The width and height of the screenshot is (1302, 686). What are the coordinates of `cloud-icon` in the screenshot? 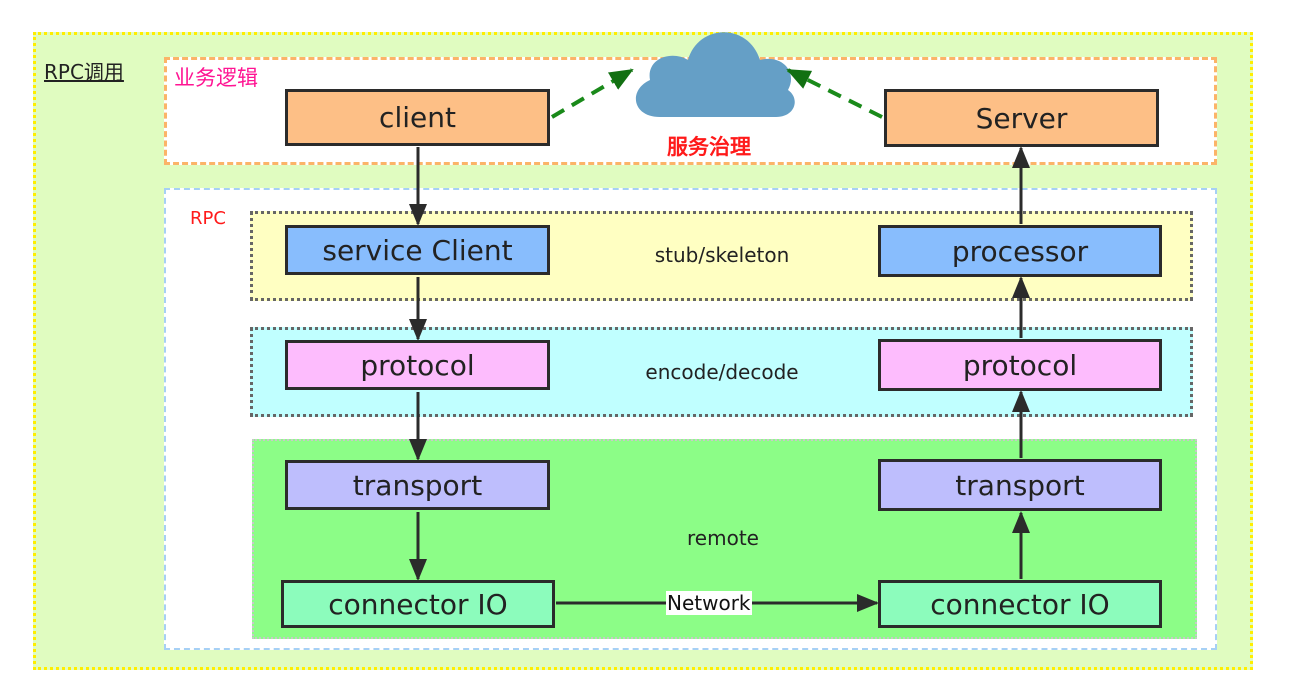 It's located at (715, 74).